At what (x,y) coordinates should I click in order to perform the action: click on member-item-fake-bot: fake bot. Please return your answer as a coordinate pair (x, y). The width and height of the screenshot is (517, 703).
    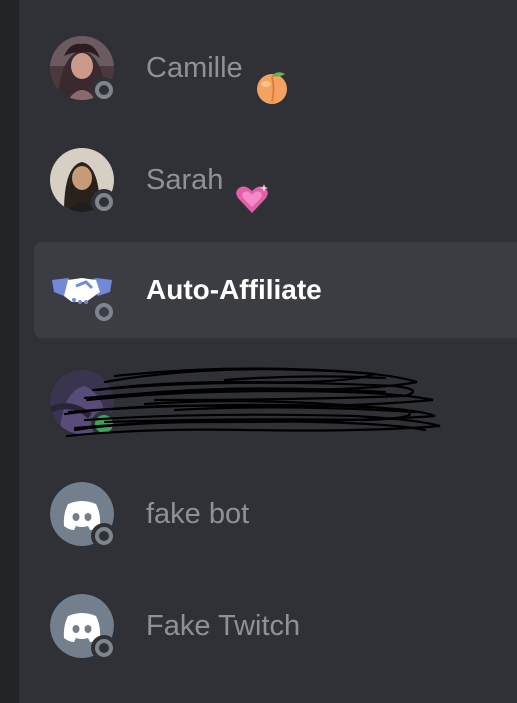
    Looking at the image, I should click on (275, 514).